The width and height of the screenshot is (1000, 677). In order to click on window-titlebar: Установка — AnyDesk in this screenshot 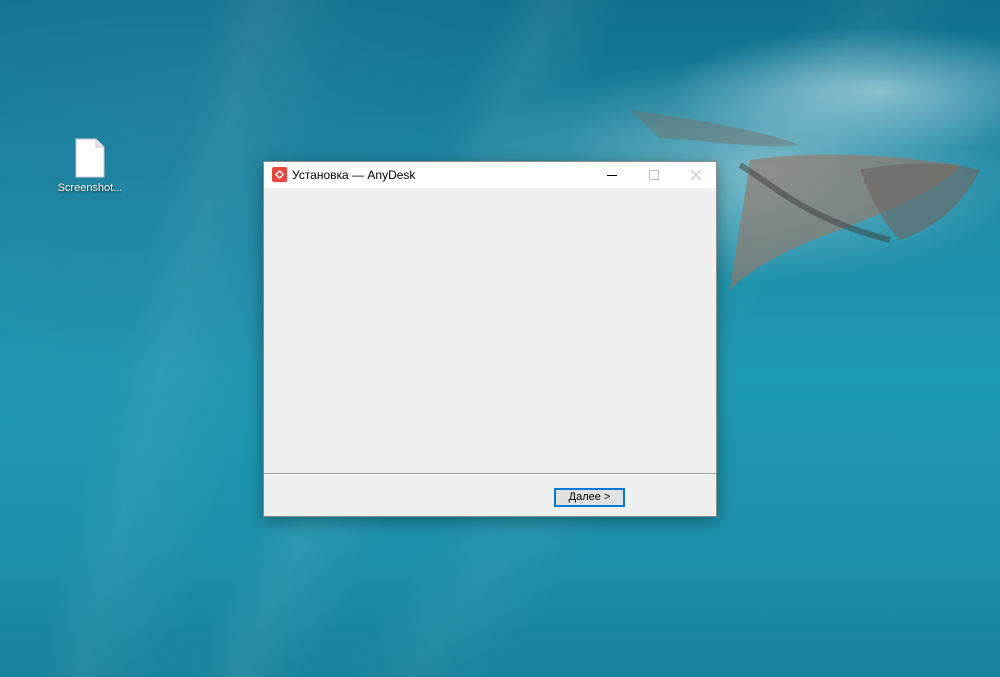, I will do `click(490, 175)`.